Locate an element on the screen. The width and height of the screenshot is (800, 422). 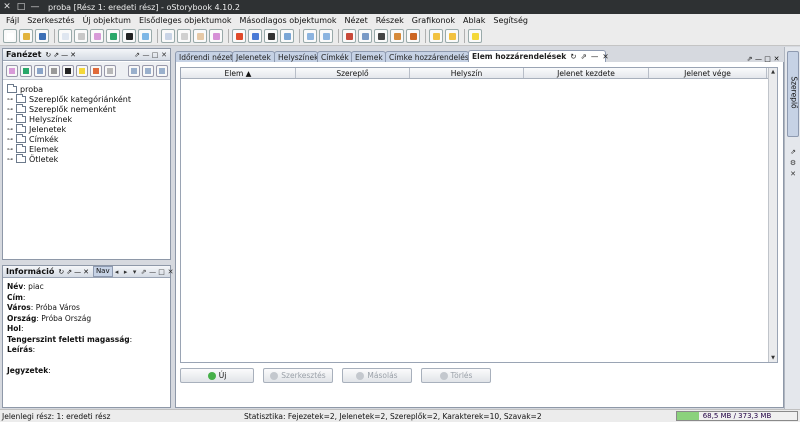
part-button is located at coordinates (81, 36).